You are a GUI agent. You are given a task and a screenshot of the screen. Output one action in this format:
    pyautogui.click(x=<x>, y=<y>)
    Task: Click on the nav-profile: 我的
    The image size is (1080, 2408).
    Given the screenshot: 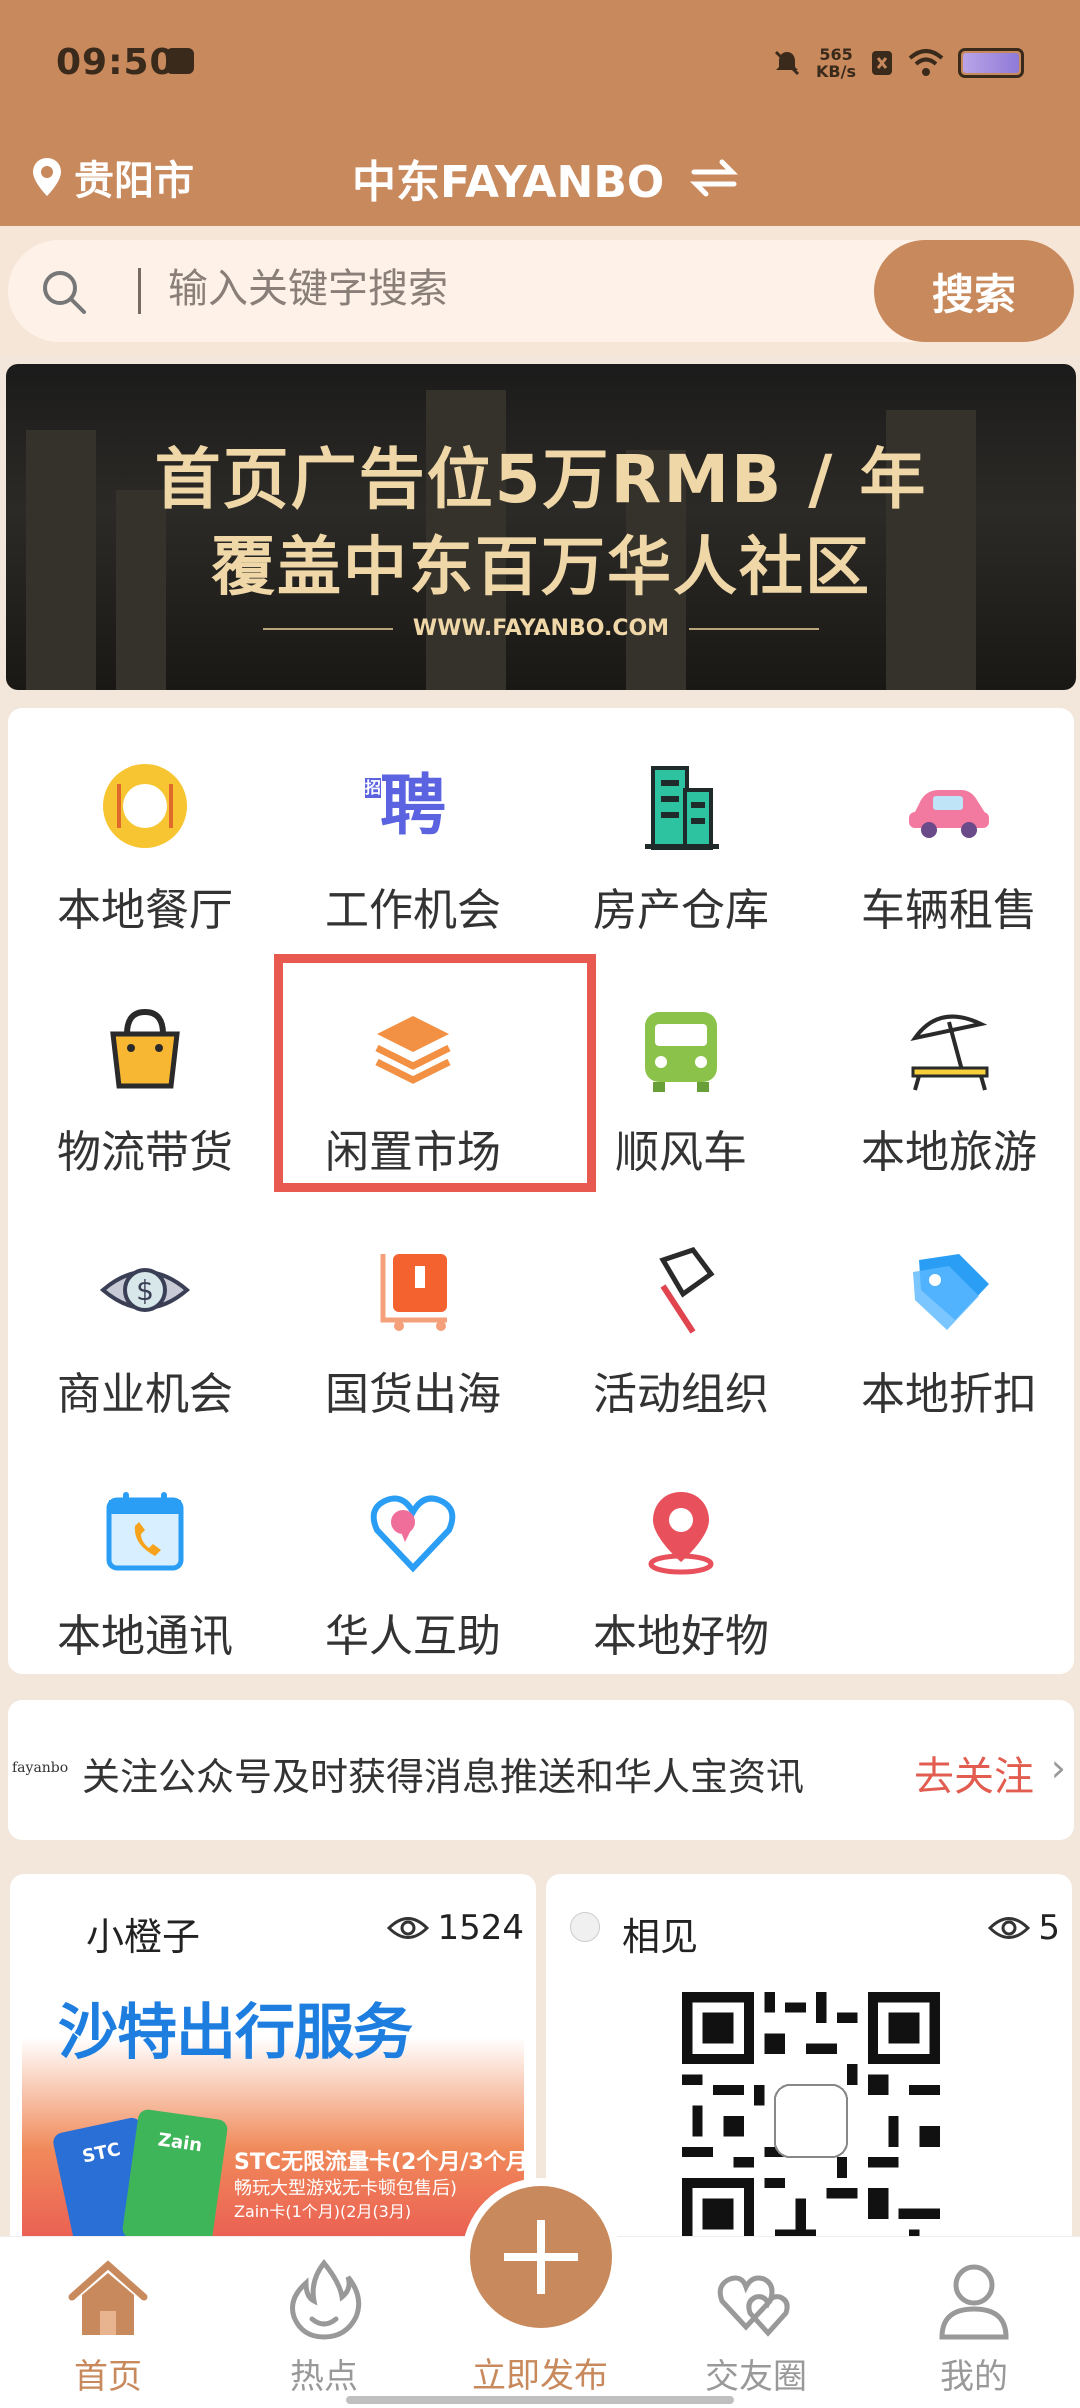 What is the action you would take?
    pyautogui.click(x=974, y=2327)
    